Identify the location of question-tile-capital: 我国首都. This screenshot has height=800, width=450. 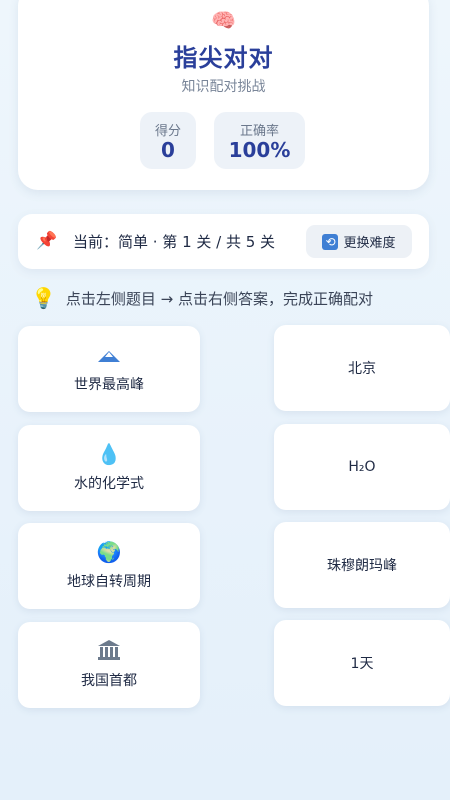
(109, 665).